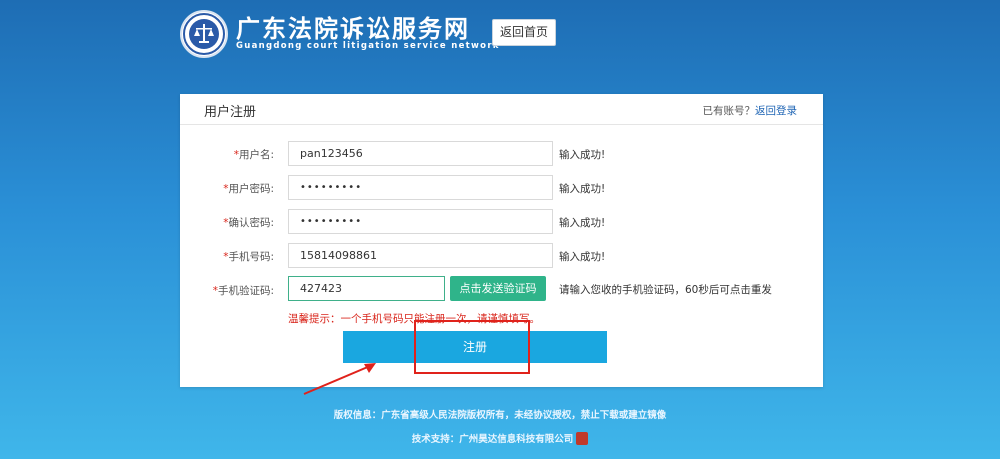 The height and width of the screenshot is (459, 1000). What do you see at coordinates (582, 438) in the screenshot?
I see `company-logo-icon` at bounding box center [582, 438].